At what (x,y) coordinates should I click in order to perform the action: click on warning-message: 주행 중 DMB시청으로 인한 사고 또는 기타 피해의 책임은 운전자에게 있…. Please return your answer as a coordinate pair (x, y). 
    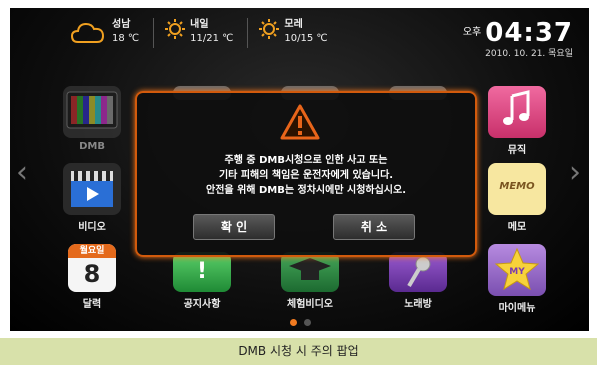
    Looking at the image, I should click on (306, 175).